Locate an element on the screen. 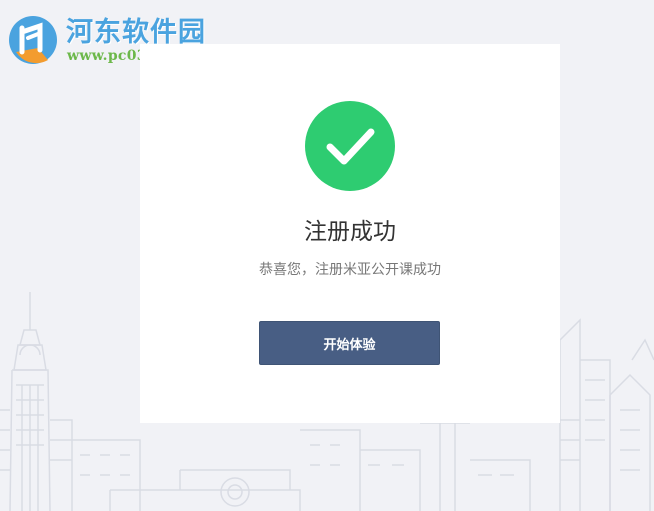 The width and height of the screenshot is (654, 511). page-title: 注册成功 is located at coordinates (350, 232).